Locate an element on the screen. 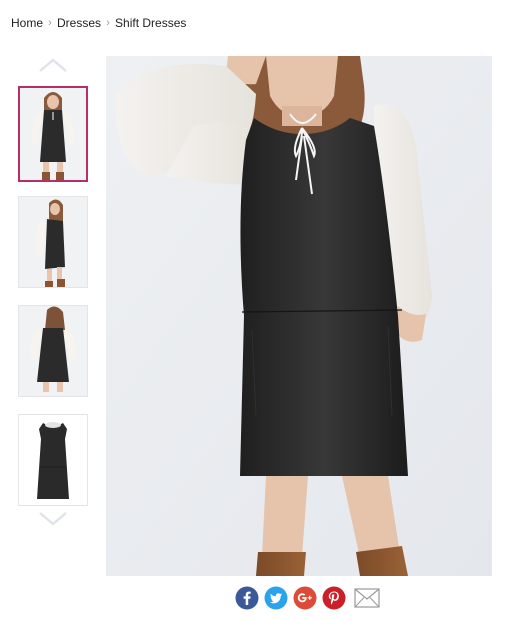  google-plus-share-button is located at coordinates (305, 598).